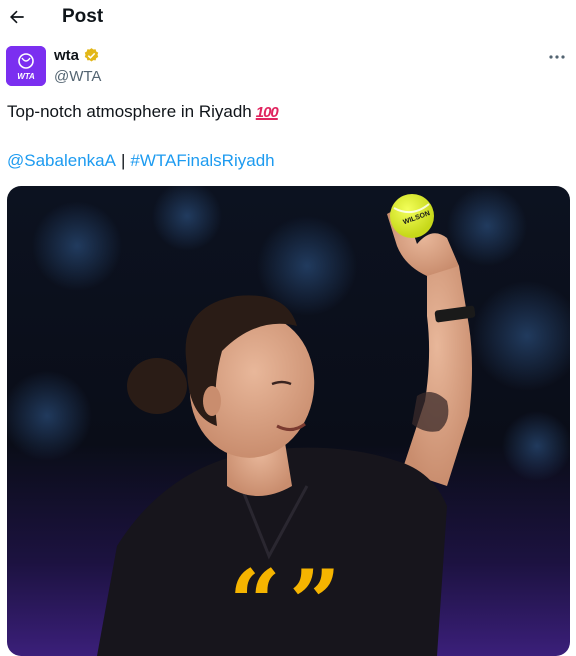 Image resolution: width=576 pixels, height=656 pixels. I want to click on tweet-body: Top-notch atmosphere in Riyadh, so click(129, 111).